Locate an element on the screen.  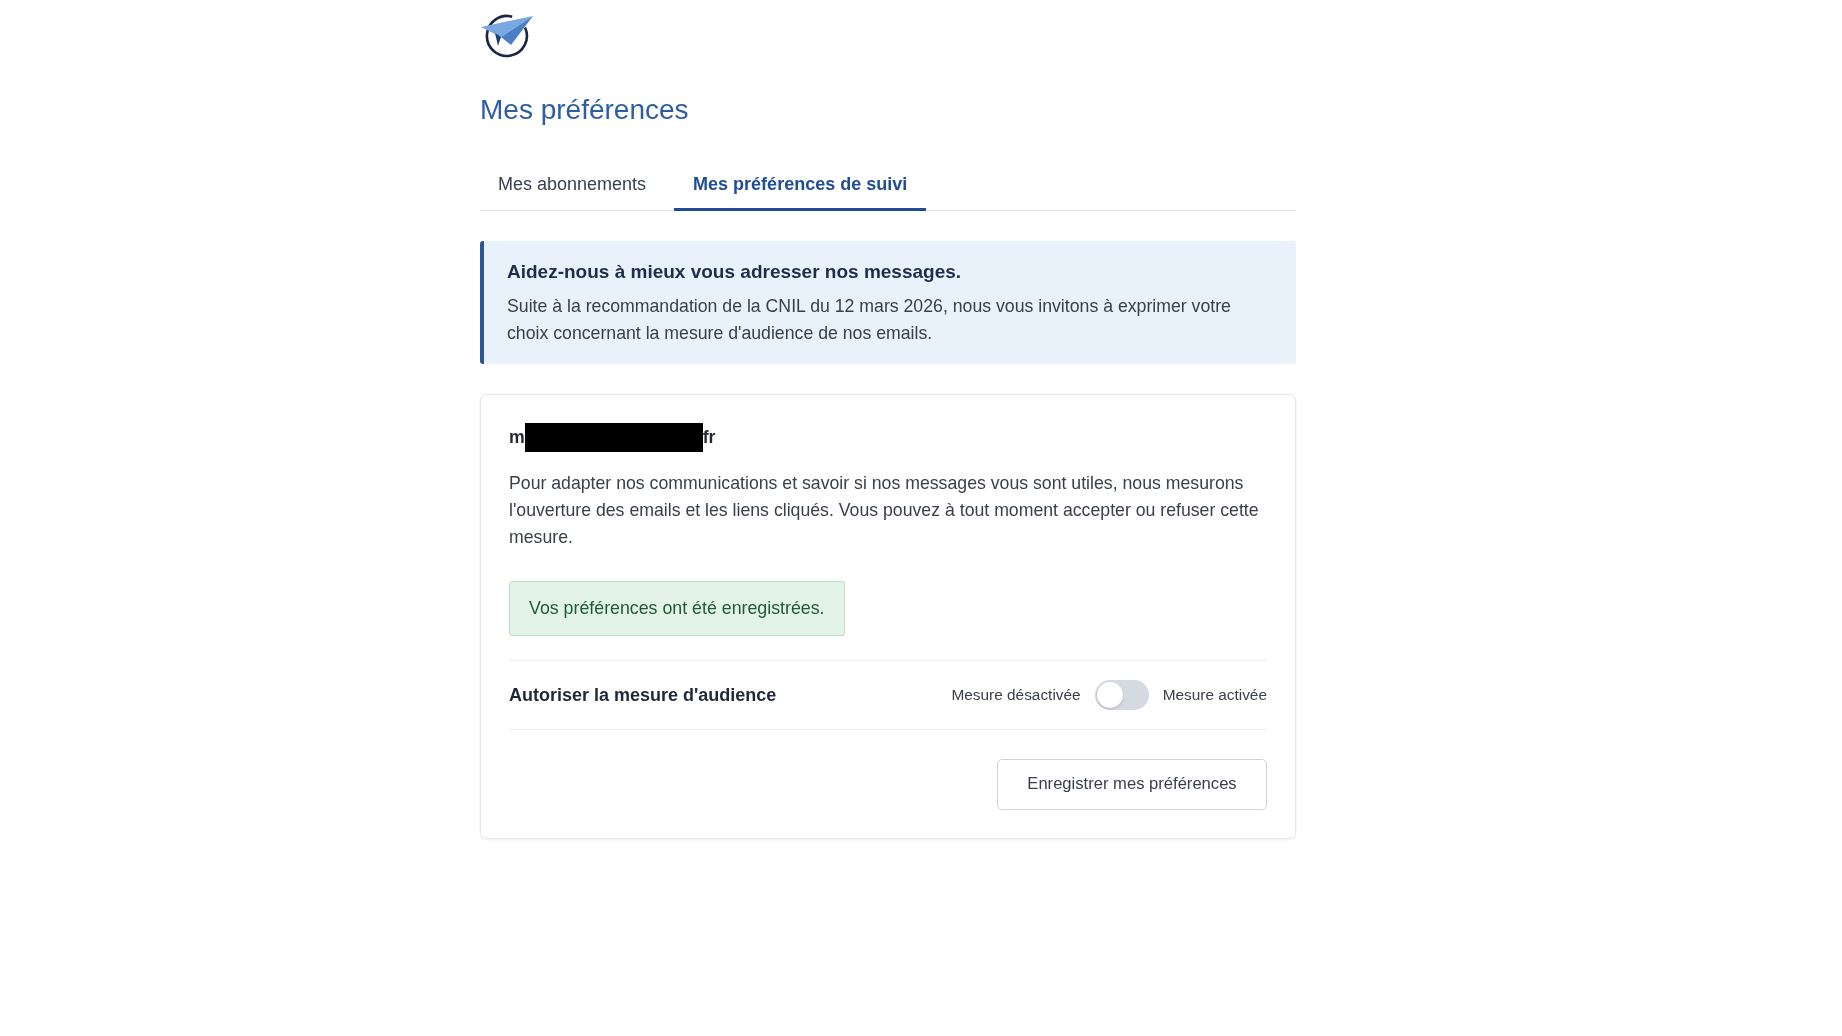
email-text: fr is located at coordinates (709, 437).